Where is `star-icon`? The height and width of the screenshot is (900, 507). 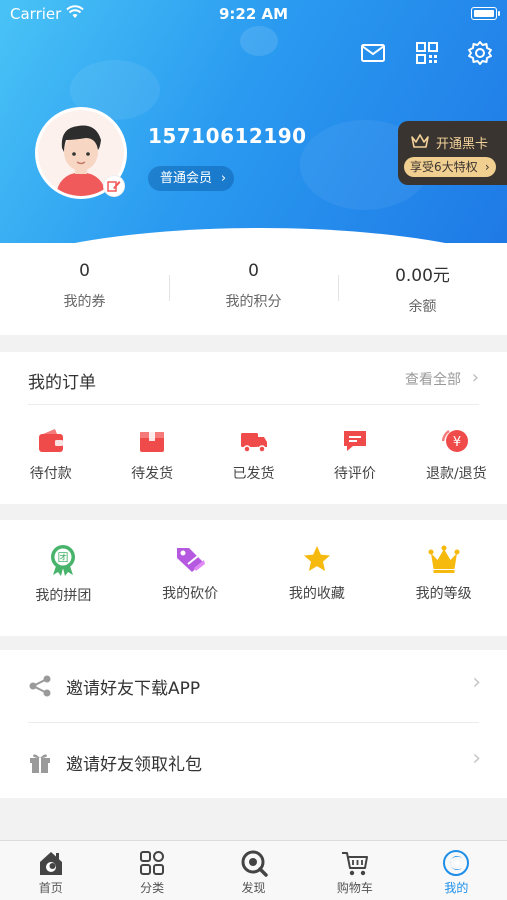 star-icon is located at coordinates (316, 558).